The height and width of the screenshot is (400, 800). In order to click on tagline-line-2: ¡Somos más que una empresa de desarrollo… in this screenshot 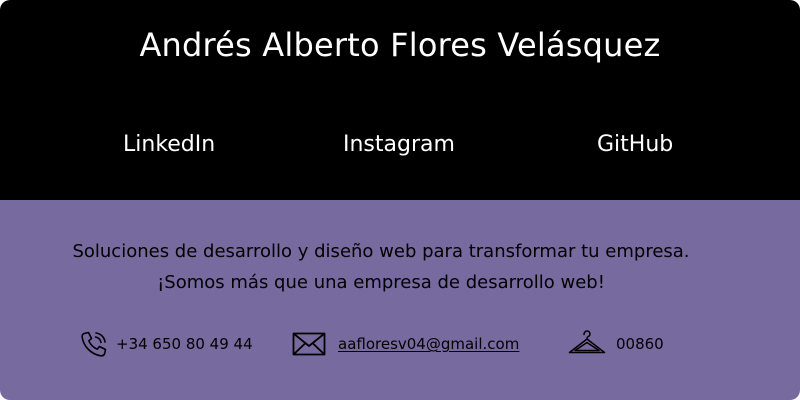, I will do `click(381, 282)`.